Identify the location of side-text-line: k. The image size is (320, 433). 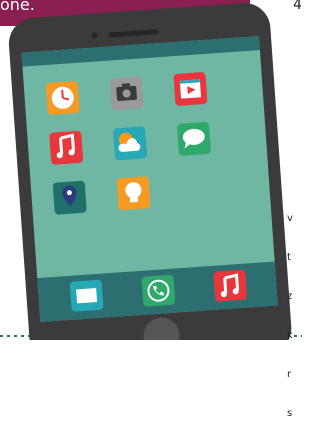
(290, 335).